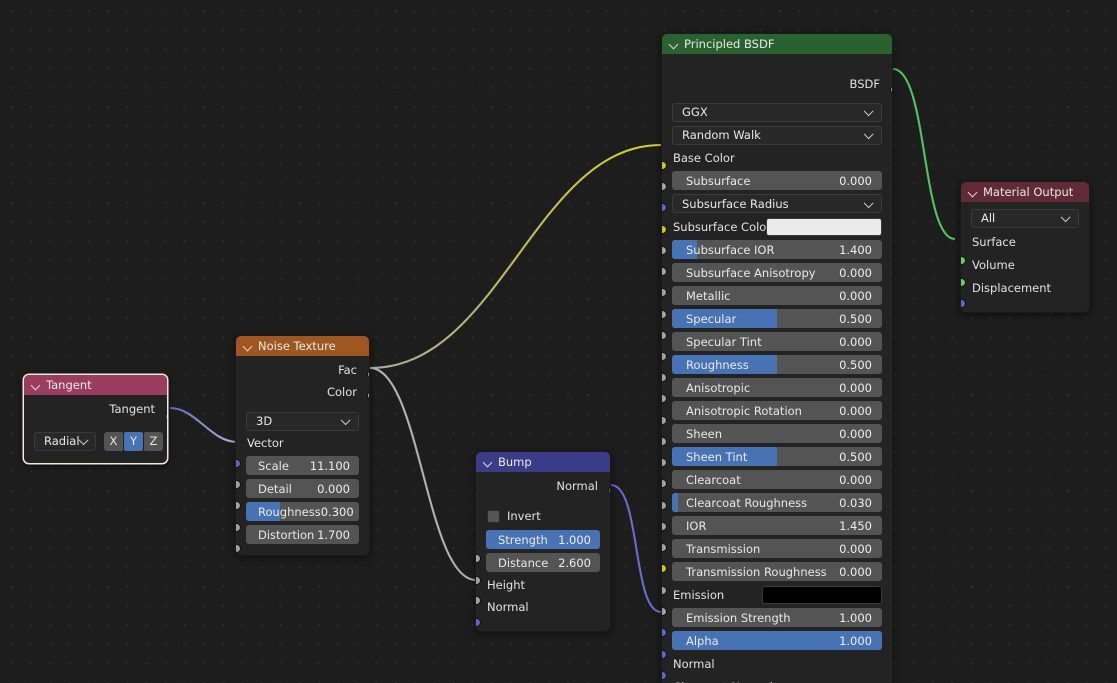  Describe the element at coordinates (664, 314) in the screenshot. I see `socket-specular` at that location.